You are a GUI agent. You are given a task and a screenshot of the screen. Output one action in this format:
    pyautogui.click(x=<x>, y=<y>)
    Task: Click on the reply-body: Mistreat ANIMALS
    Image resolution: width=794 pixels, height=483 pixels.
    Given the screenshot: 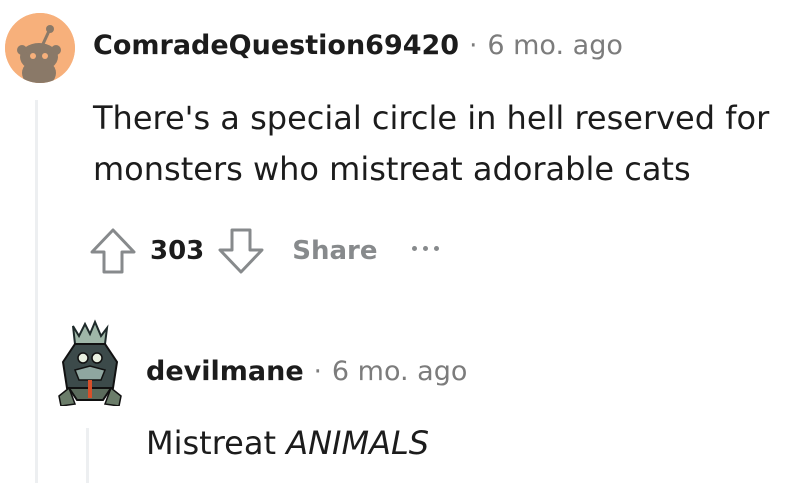 What is the action you would take?
    pyautogui.click(x=287, y=443)
    